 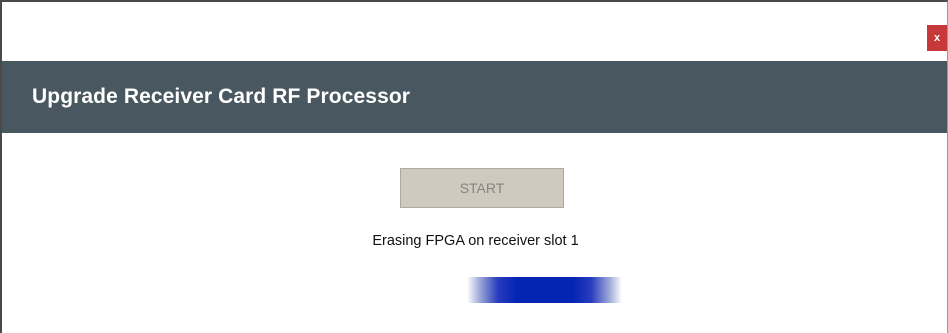 I want to click on status-message: Erasing FPGA on receiver slot 1, so click(x=475, y=241).